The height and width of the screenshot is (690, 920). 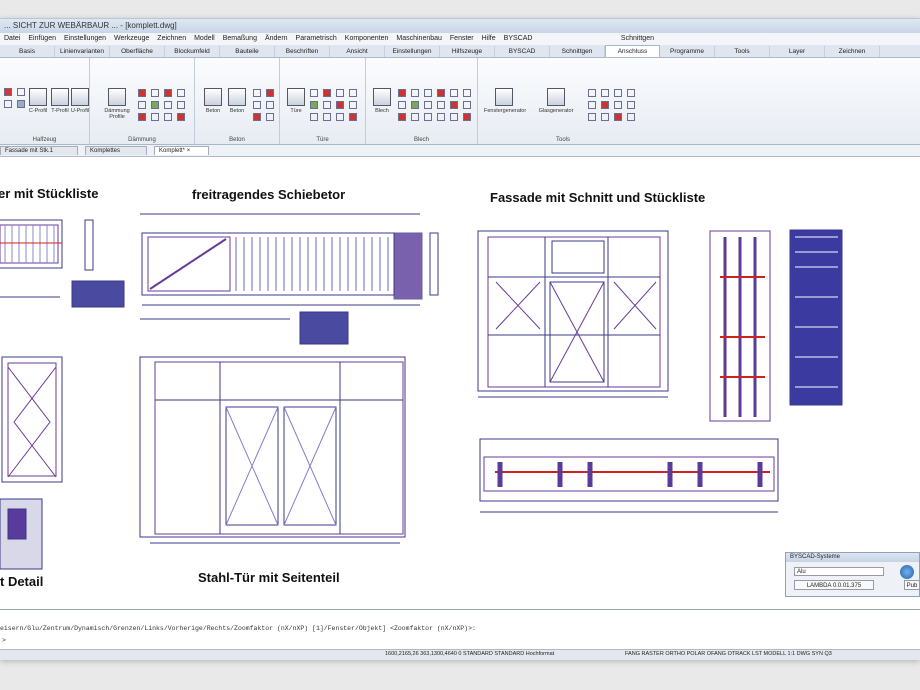 I want to click on menu-item: Maschinenbau, so click(x=419, y=39).